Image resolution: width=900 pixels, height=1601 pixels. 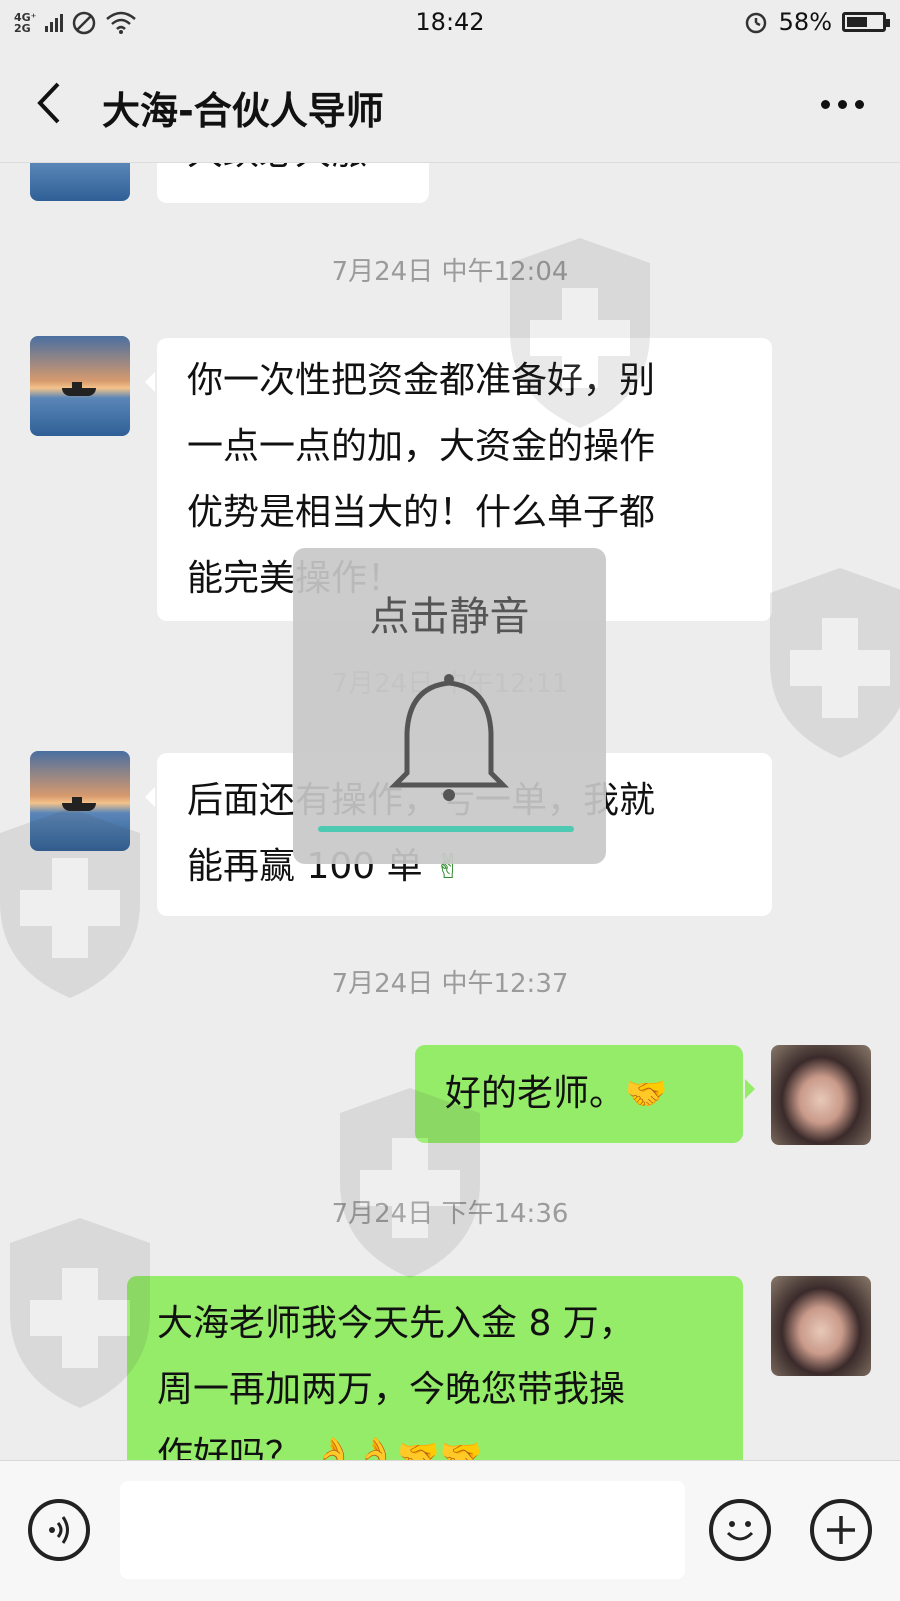 I want to click on smiley-icon, so click(x=740, y=1531).